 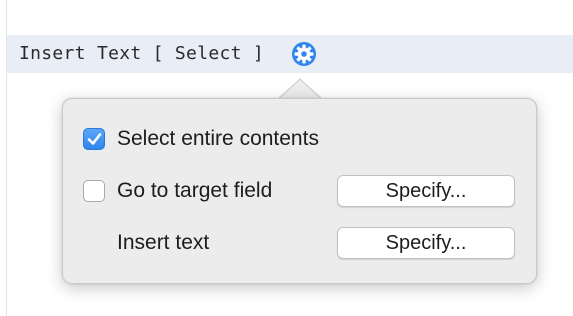 I want to click on script-step-row: Insert Text [ Select ], so click(x=290, y=54).